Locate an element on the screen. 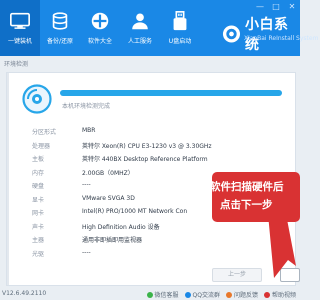  service-icon is located at coordinates (140, 21).